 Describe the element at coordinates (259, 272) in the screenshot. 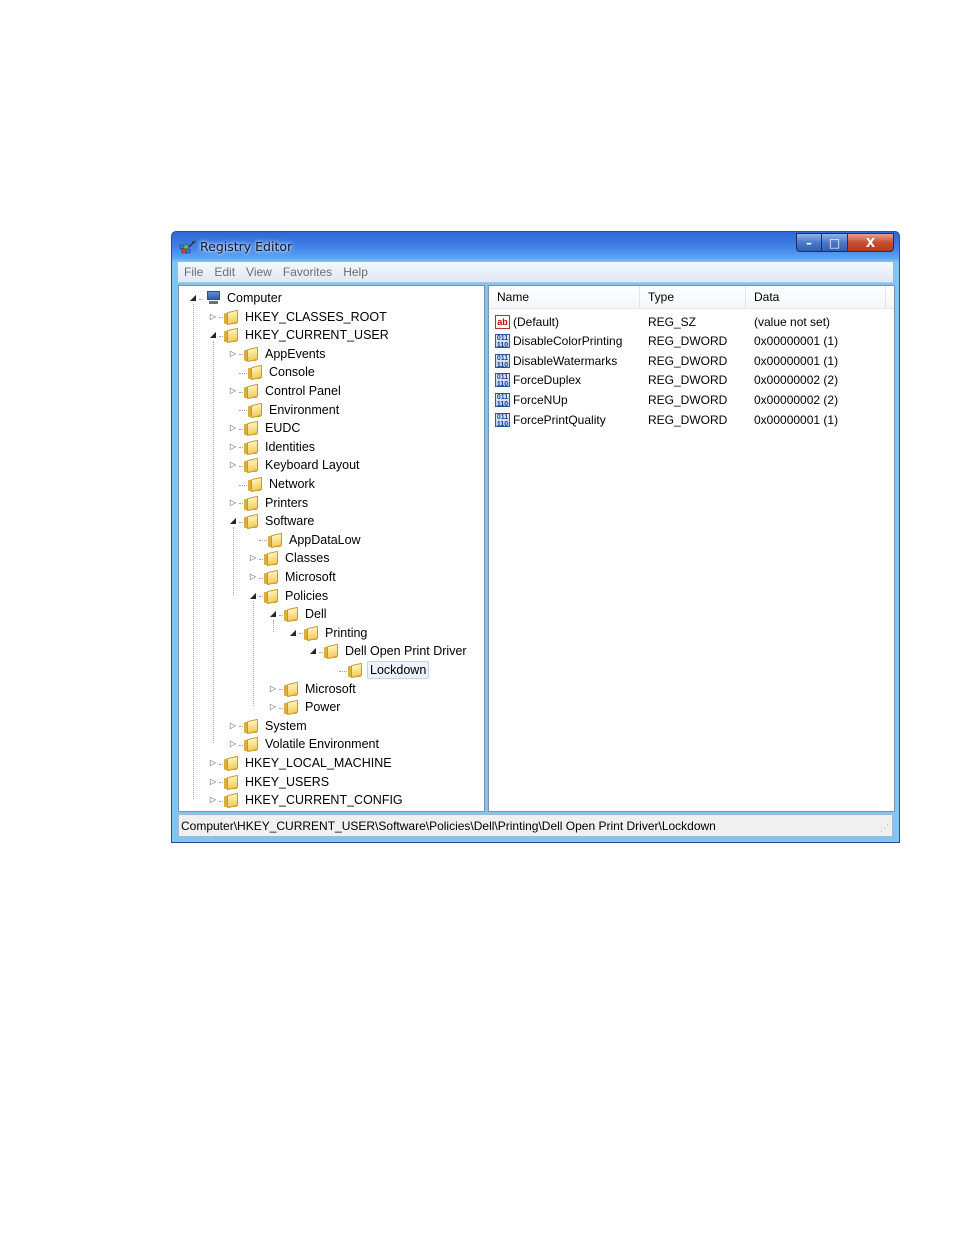

I see `menu-view: View` at that location.